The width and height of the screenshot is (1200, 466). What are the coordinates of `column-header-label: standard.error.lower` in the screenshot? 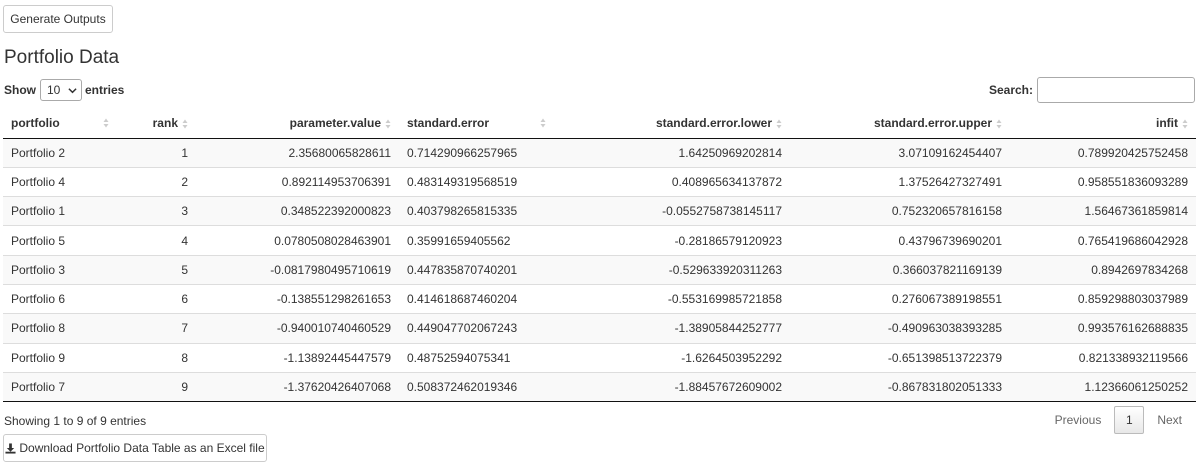 It's located at (713, 122).